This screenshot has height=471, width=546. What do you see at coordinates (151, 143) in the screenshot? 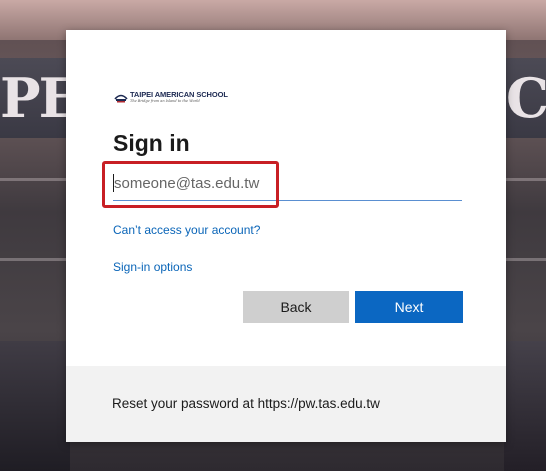
I see `page-title: Sign in` at bounding box center [151, 143].